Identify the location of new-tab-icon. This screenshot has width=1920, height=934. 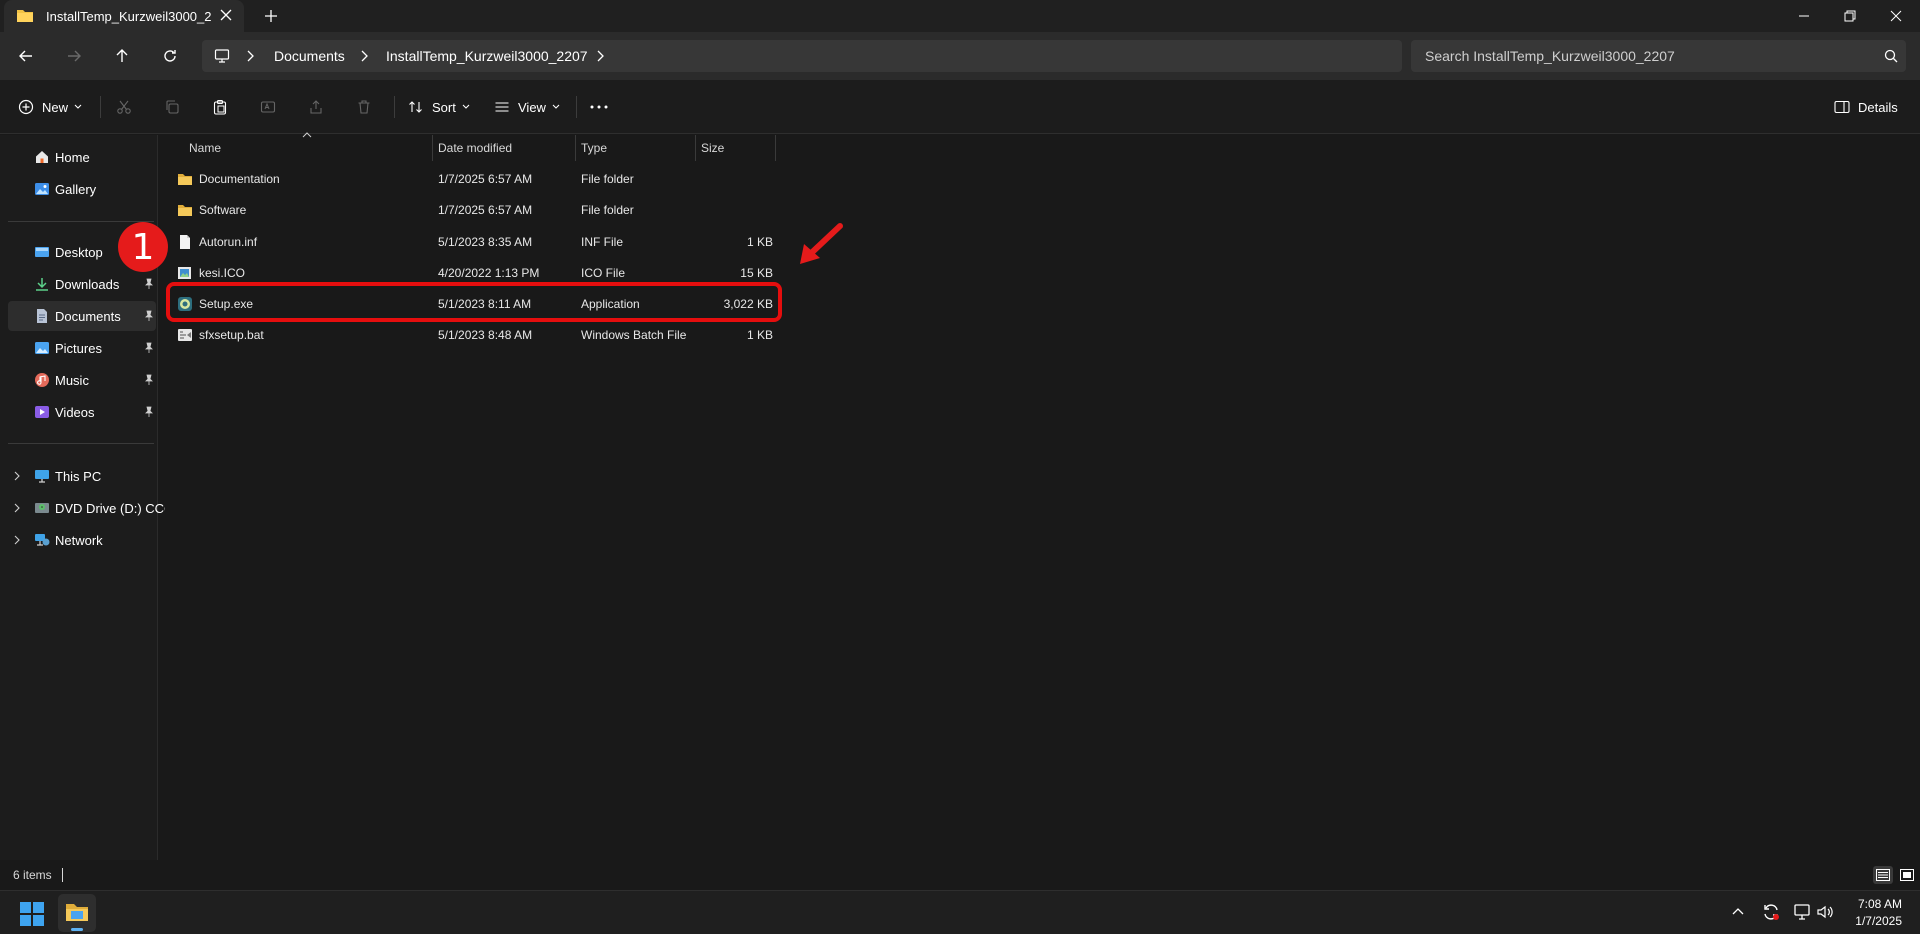
(271, 16).